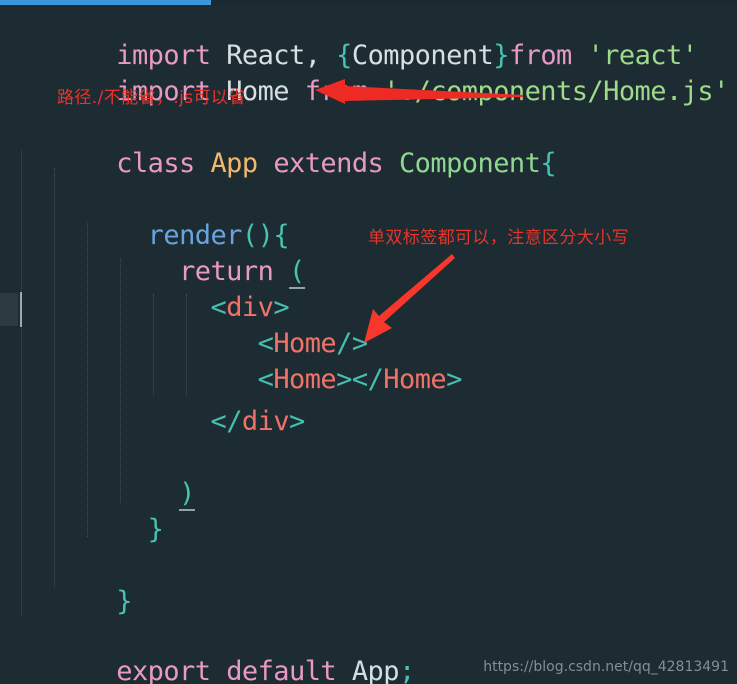  I want to click on code-line-13: export default App;, so click(218, 651).